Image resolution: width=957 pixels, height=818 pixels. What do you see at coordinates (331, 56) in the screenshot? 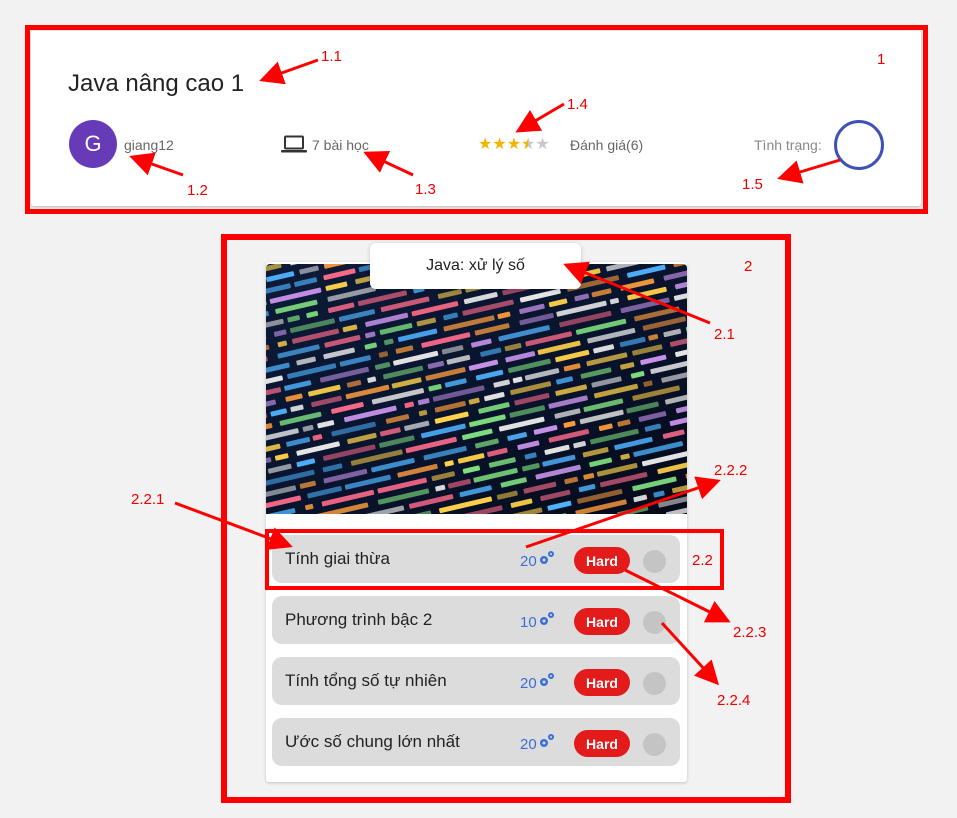
I see `annotation-label-1-1: 1.1` at bounding box center [331, 56].